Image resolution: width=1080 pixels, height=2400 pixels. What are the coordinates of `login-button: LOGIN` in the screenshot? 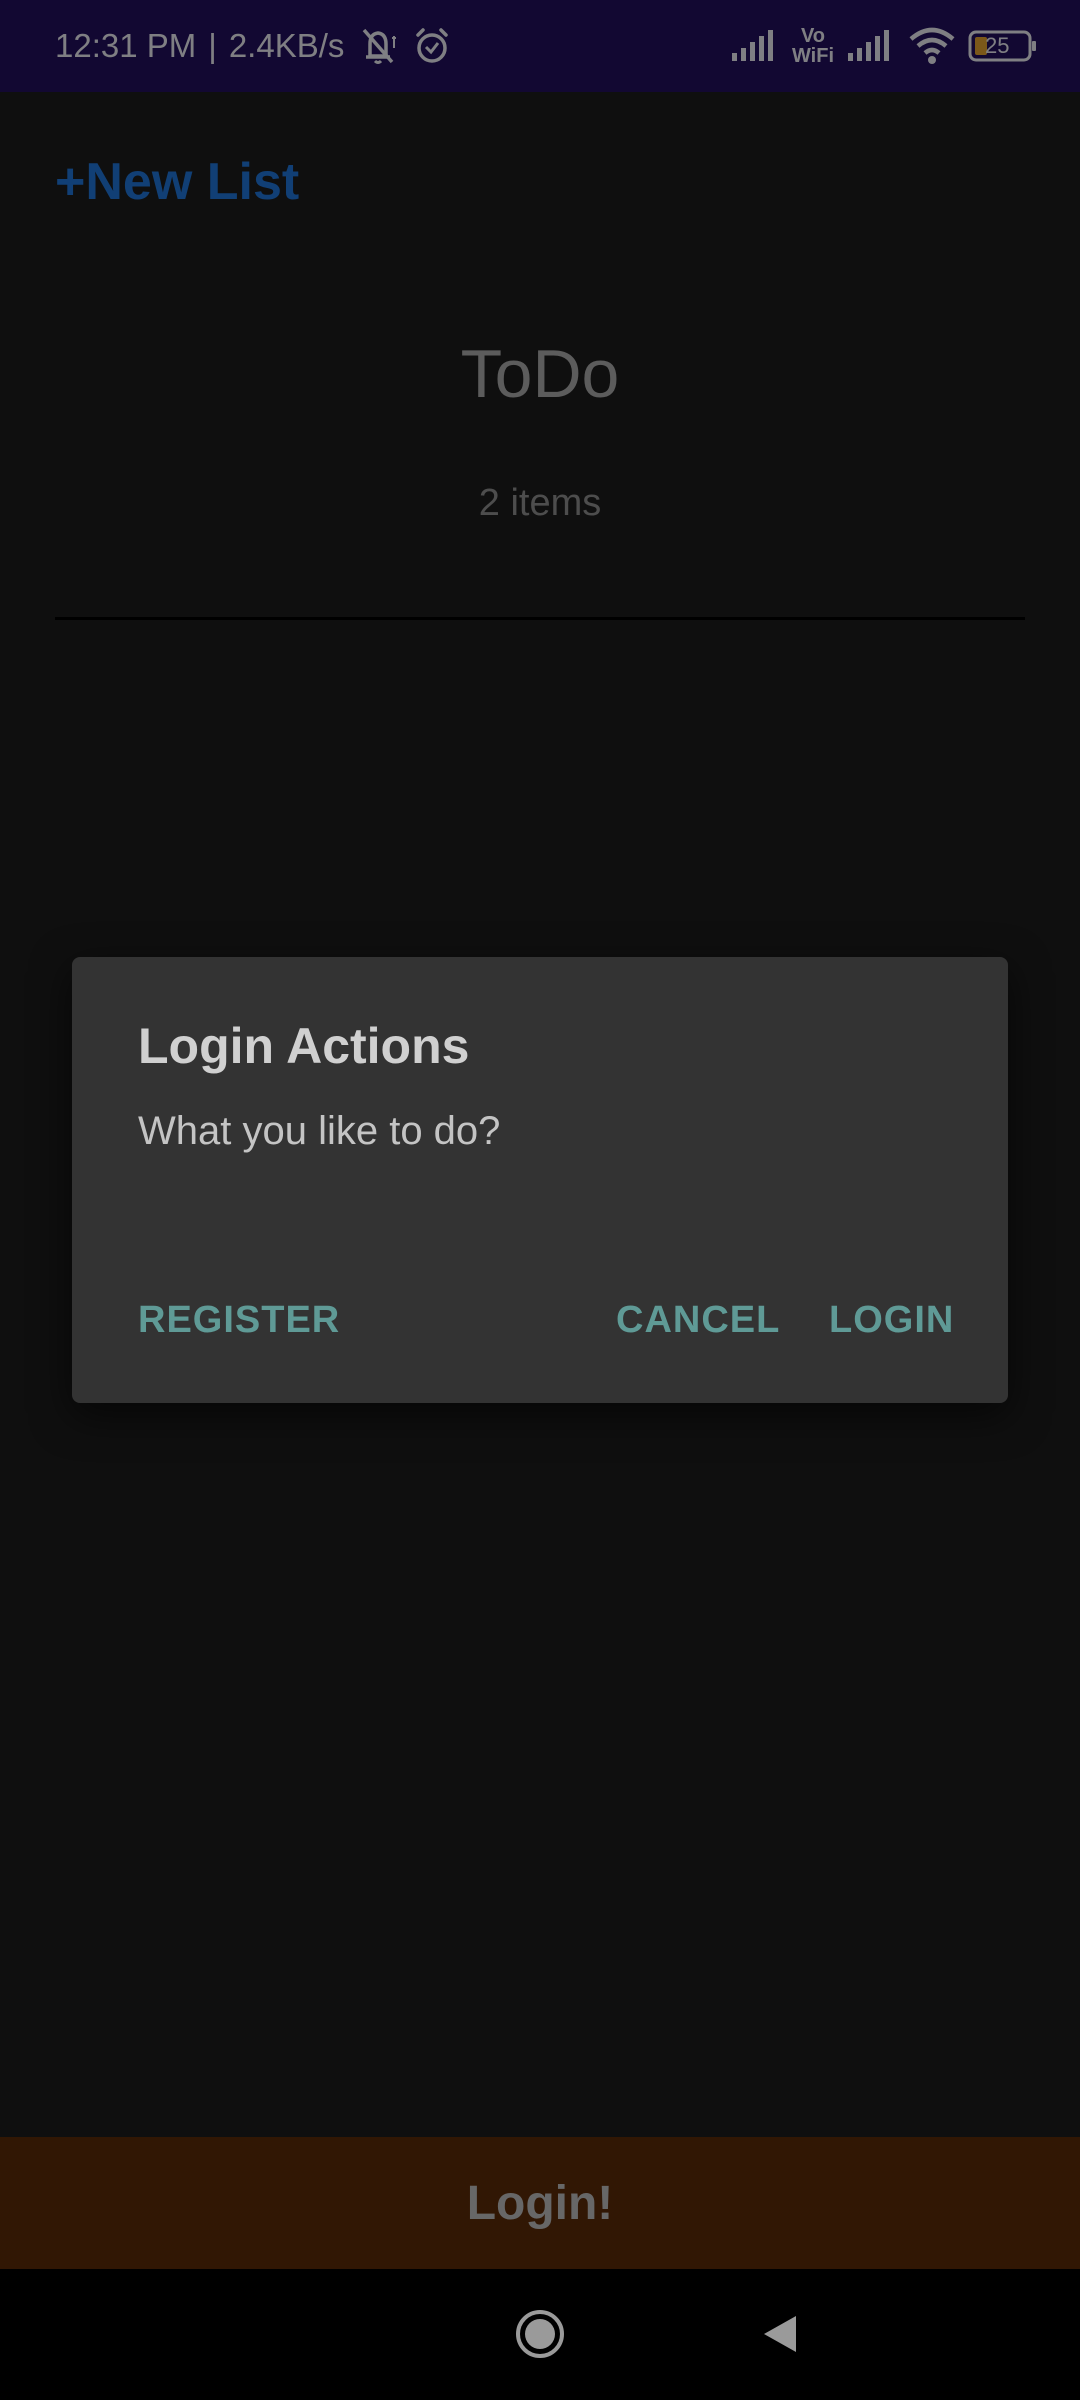 It's located at (891, 1320).